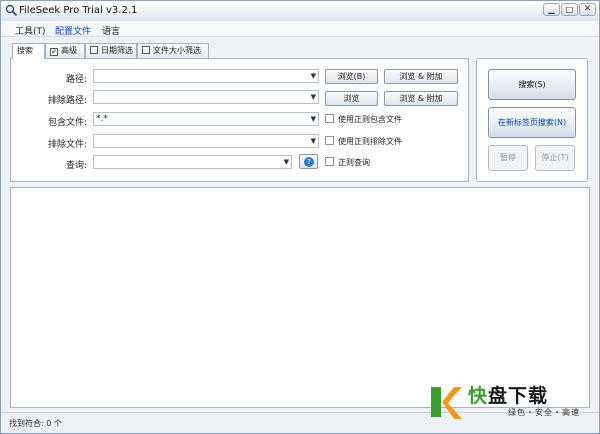 The height and width of the screenshot is (434, 600). I want to click on maximize-button: □, so click(569, 9).